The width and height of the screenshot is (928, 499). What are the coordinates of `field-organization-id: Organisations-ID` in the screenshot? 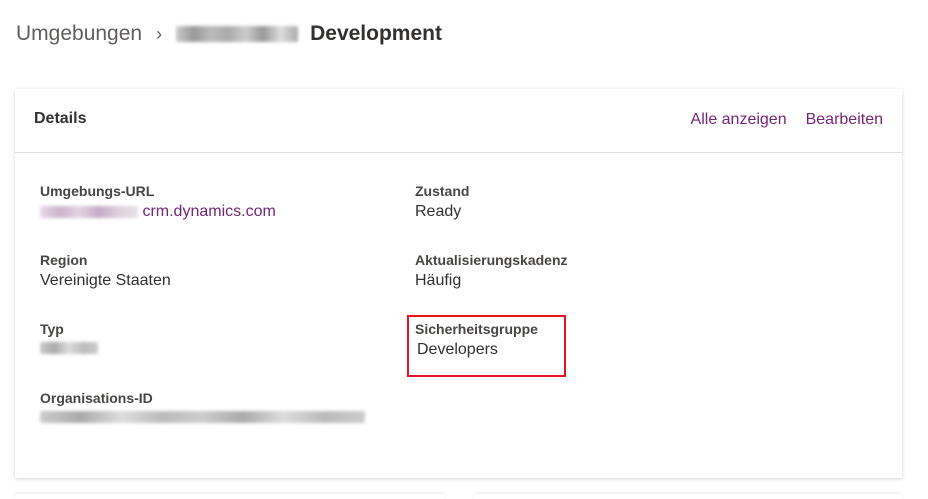 It's located at (202, 409).